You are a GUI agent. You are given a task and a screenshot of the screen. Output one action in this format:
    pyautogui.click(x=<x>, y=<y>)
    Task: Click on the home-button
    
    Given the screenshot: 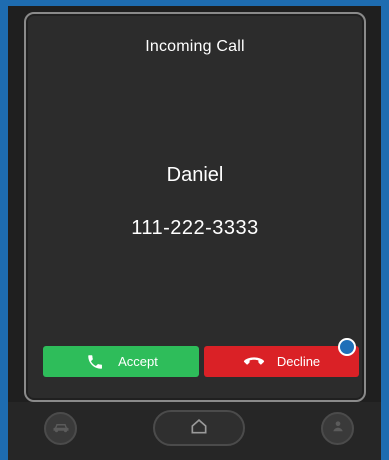 What is the action you would take?
    pyautogui.click(x=199, y=428)
    